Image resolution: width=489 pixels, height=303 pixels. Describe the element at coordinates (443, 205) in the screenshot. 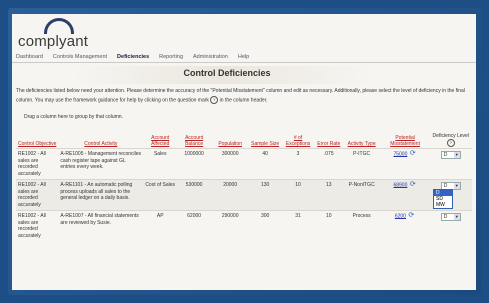

I see `dropdown-option: MW` at that location.